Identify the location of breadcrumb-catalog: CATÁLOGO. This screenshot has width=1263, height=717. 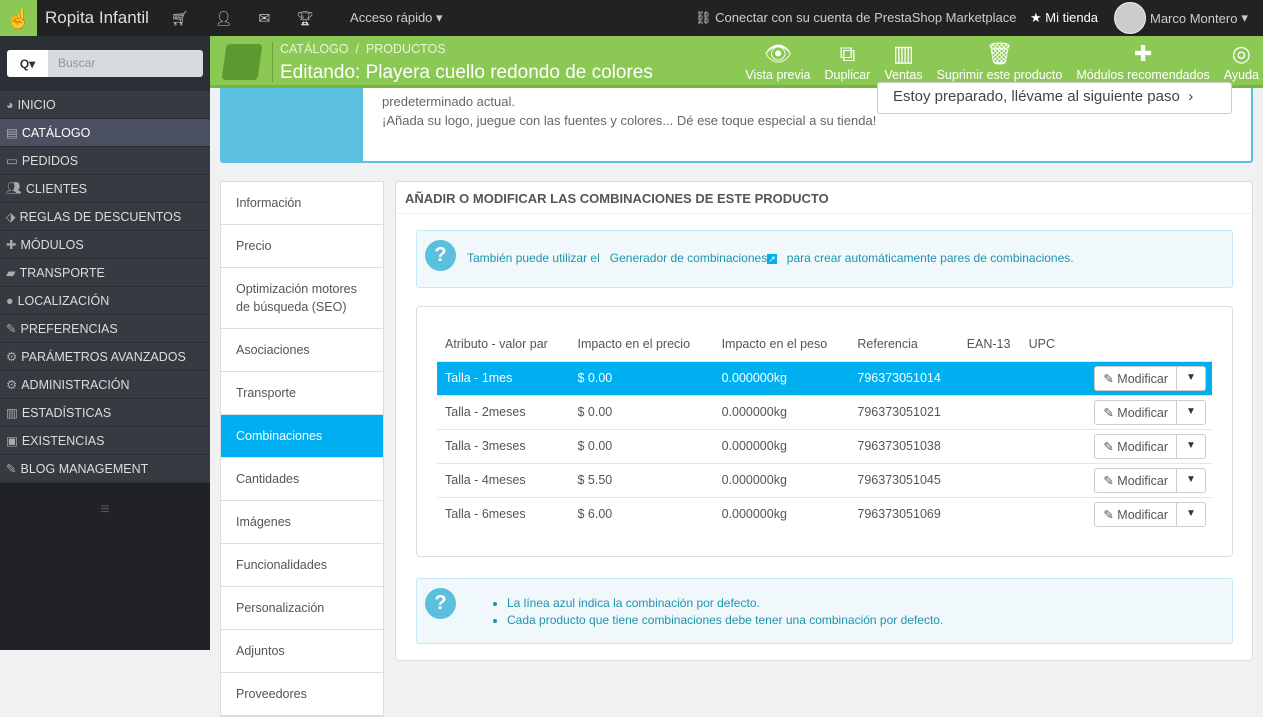
(314, 49).